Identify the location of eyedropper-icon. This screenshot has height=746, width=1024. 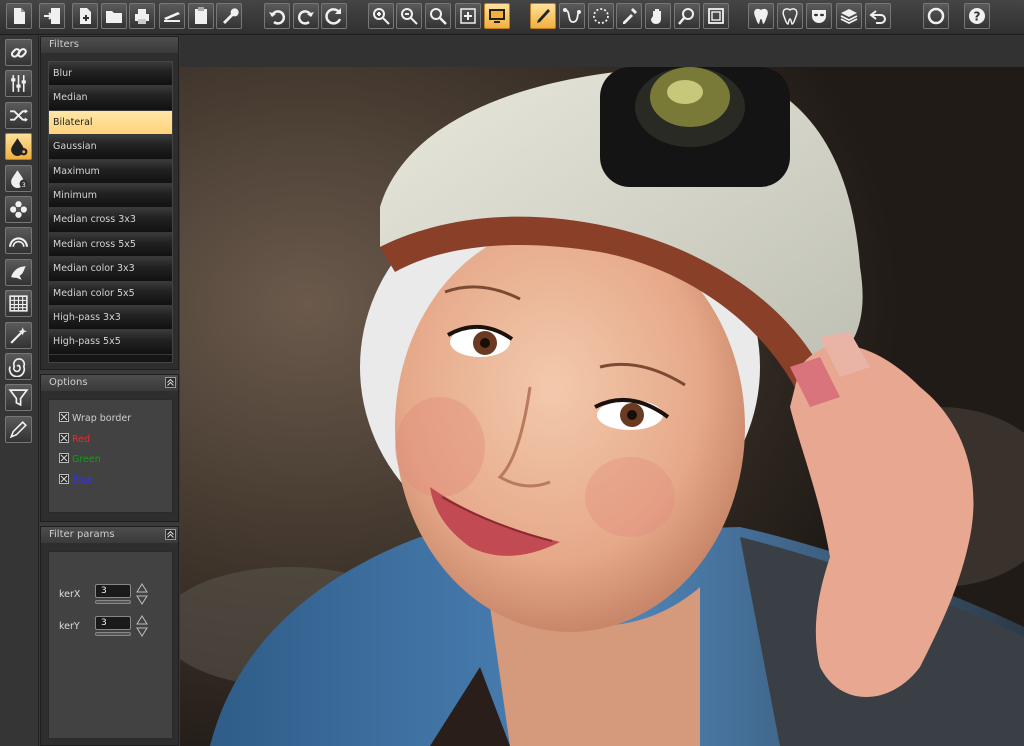
(630, 16).